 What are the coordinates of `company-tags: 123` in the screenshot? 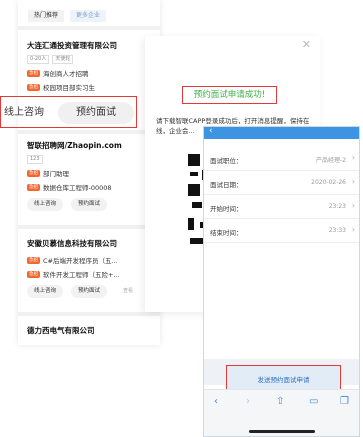 It's located at (93, 159).